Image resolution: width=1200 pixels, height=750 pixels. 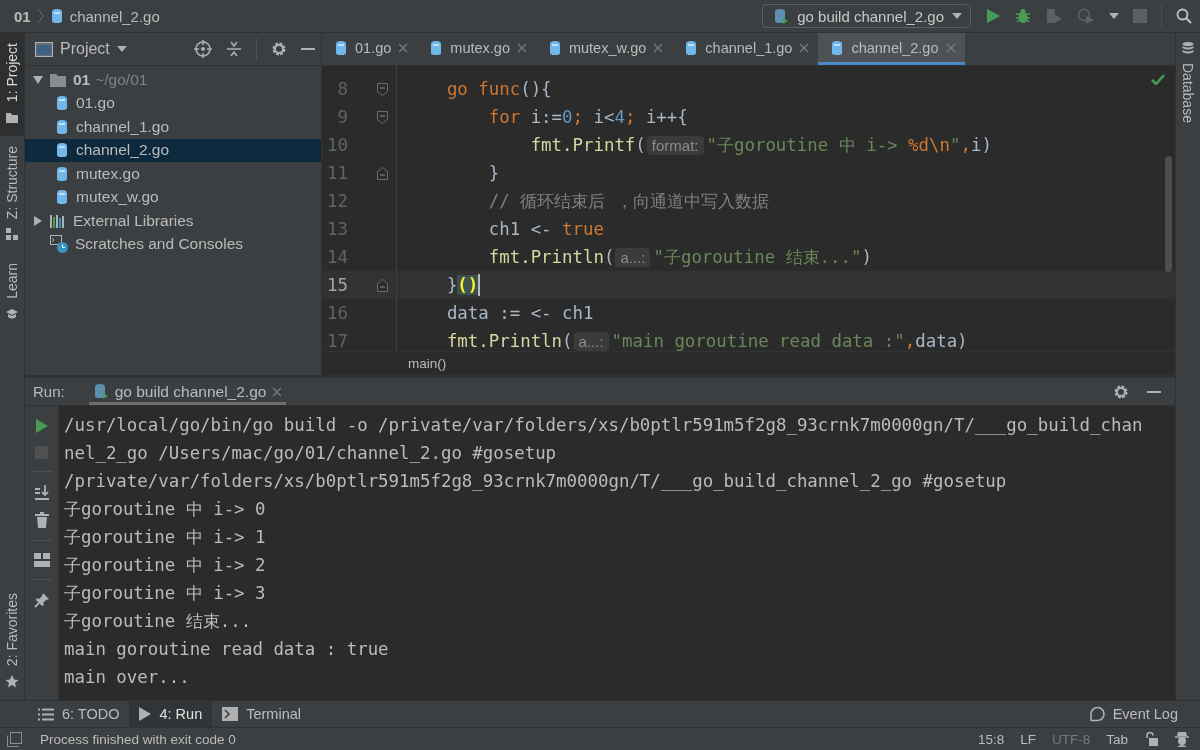 What do you see at coordinates (1151, 739) in the screenshot?
I see `padlock-icon` at bounding box center [1151, 739].